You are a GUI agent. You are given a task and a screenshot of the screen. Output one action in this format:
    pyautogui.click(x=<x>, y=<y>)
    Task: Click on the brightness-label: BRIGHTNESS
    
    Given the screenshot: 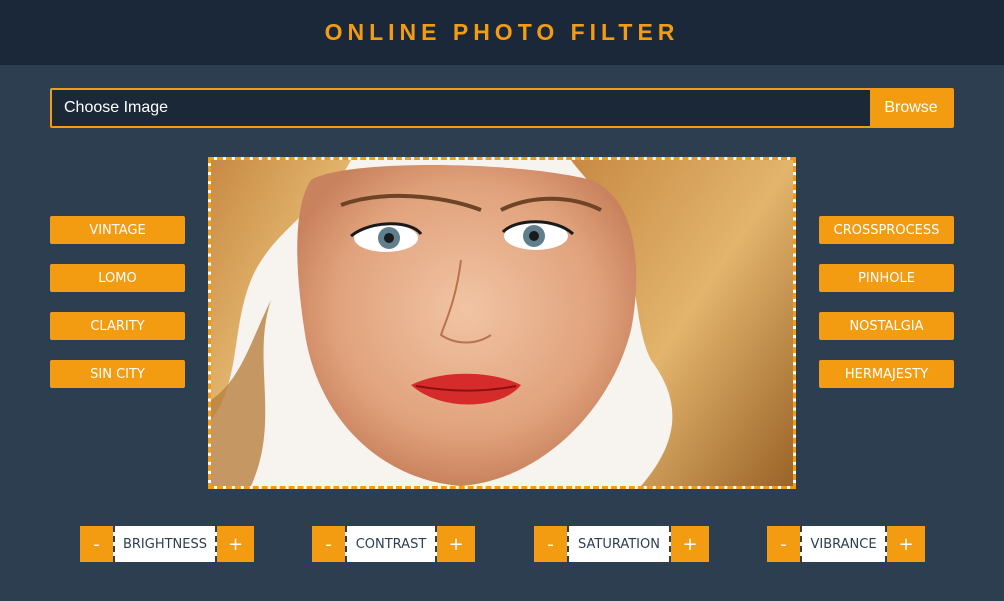 What is the action you would take?
    pyautogui.click(x=165, y=544)
    